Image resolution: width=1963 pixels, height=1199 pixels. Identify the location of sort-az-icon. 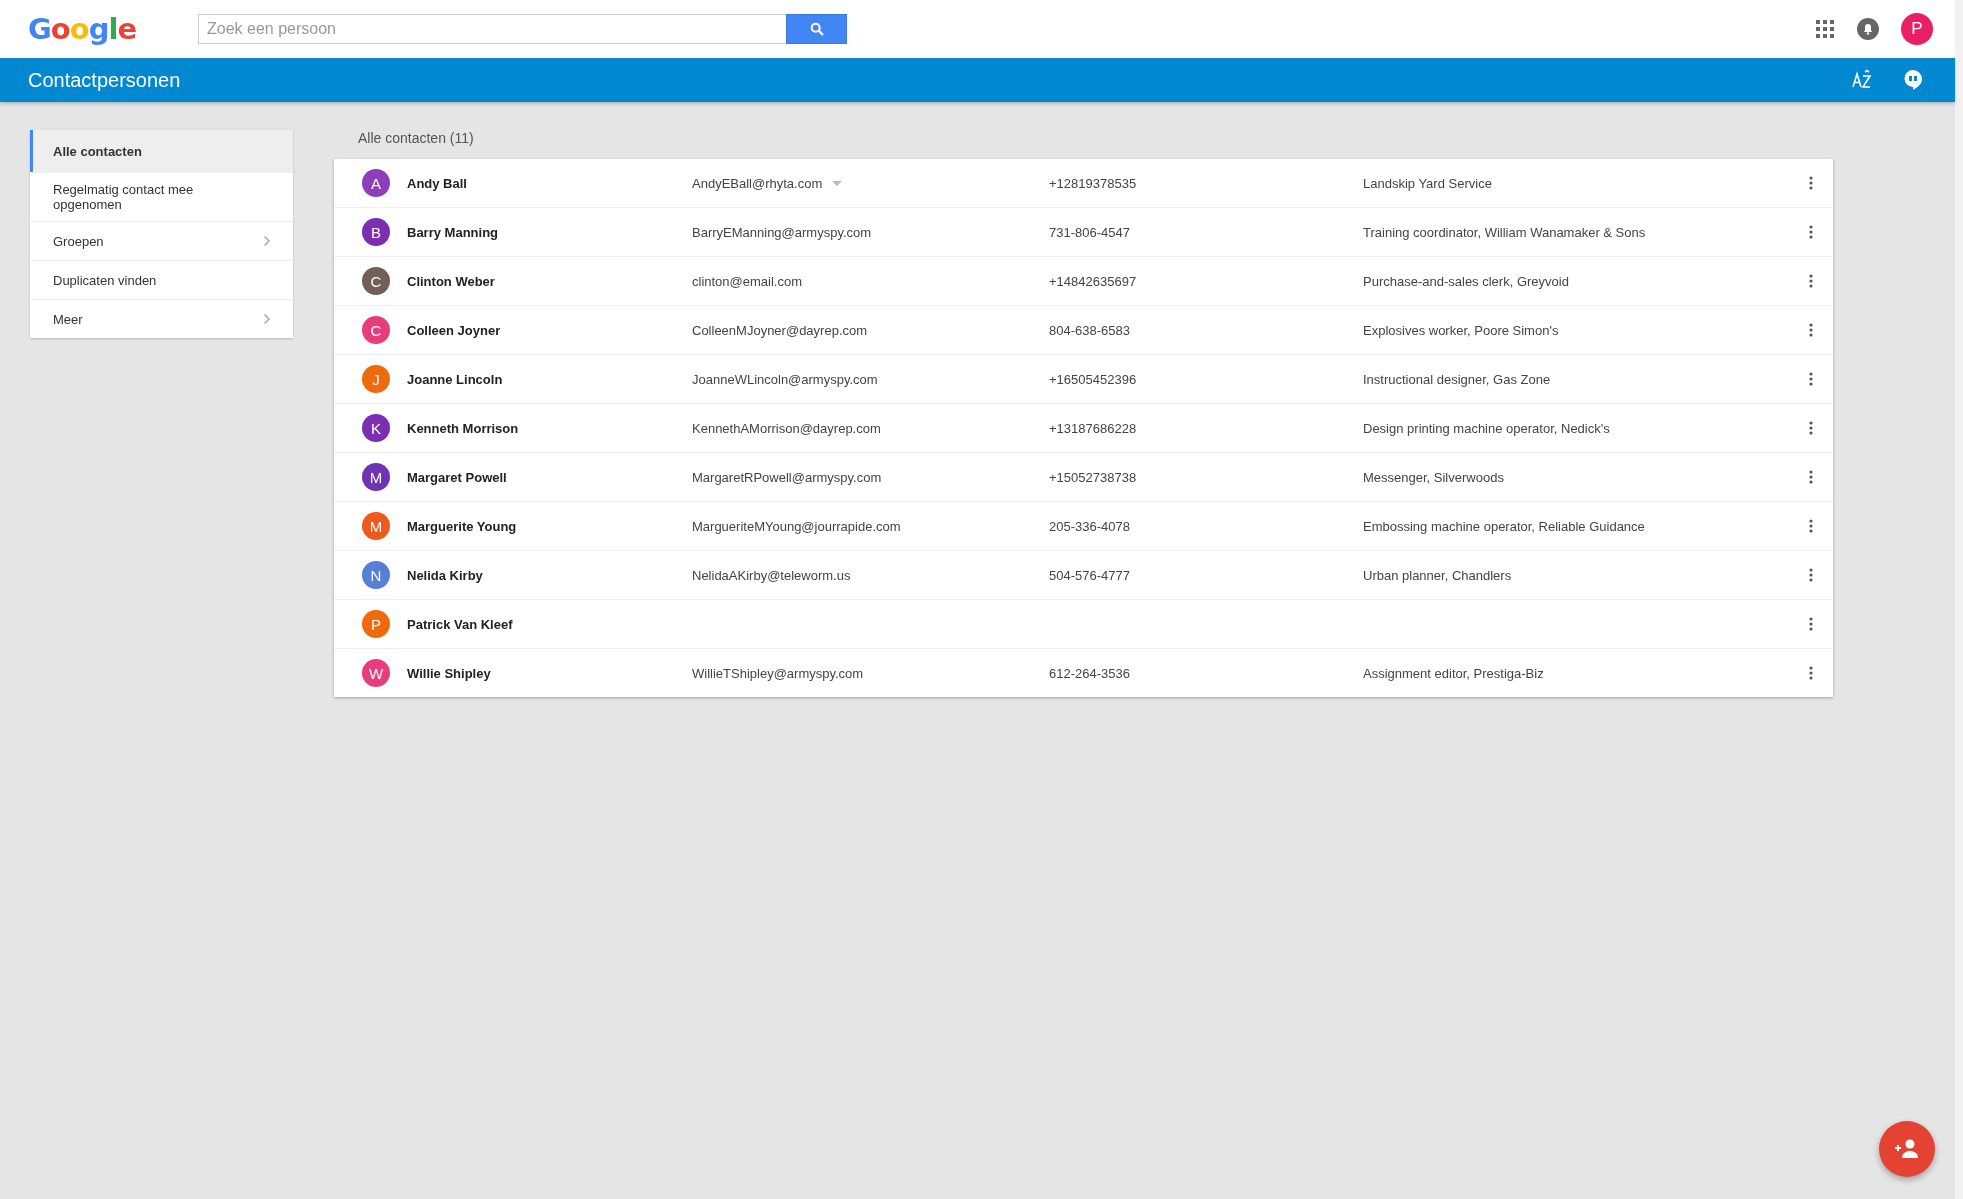
(1862, 80).